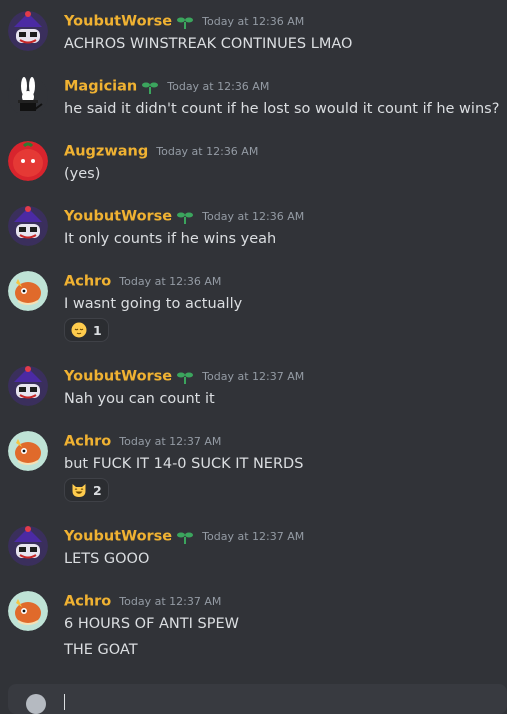  I want to click on message-composer, so click(257, 699).